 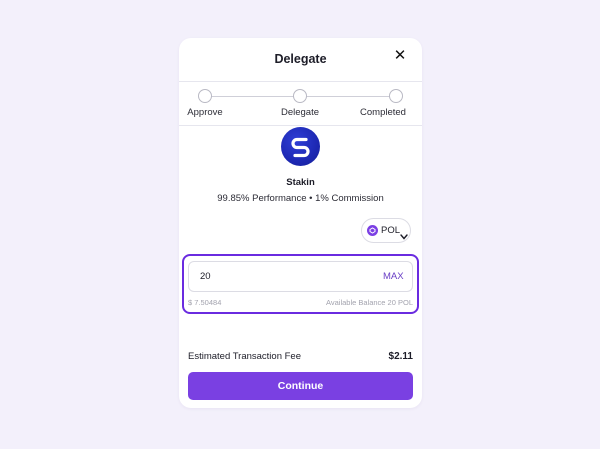 What do you see at coordinates (400, 56) in the screenshot?
I see `close-icon: ✕` at bounding box center [400, 56].